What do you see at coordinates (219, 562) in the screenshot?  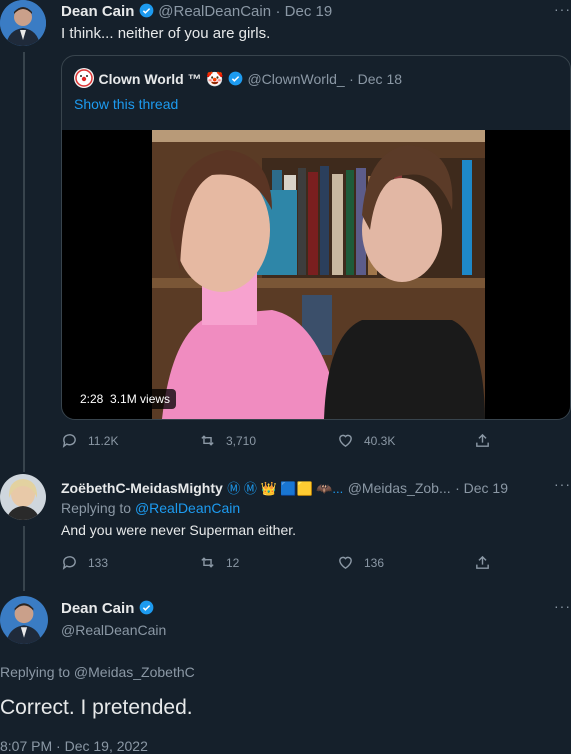 I see `tweet2-retweet-button: 12` at bounding box center [219, 562].